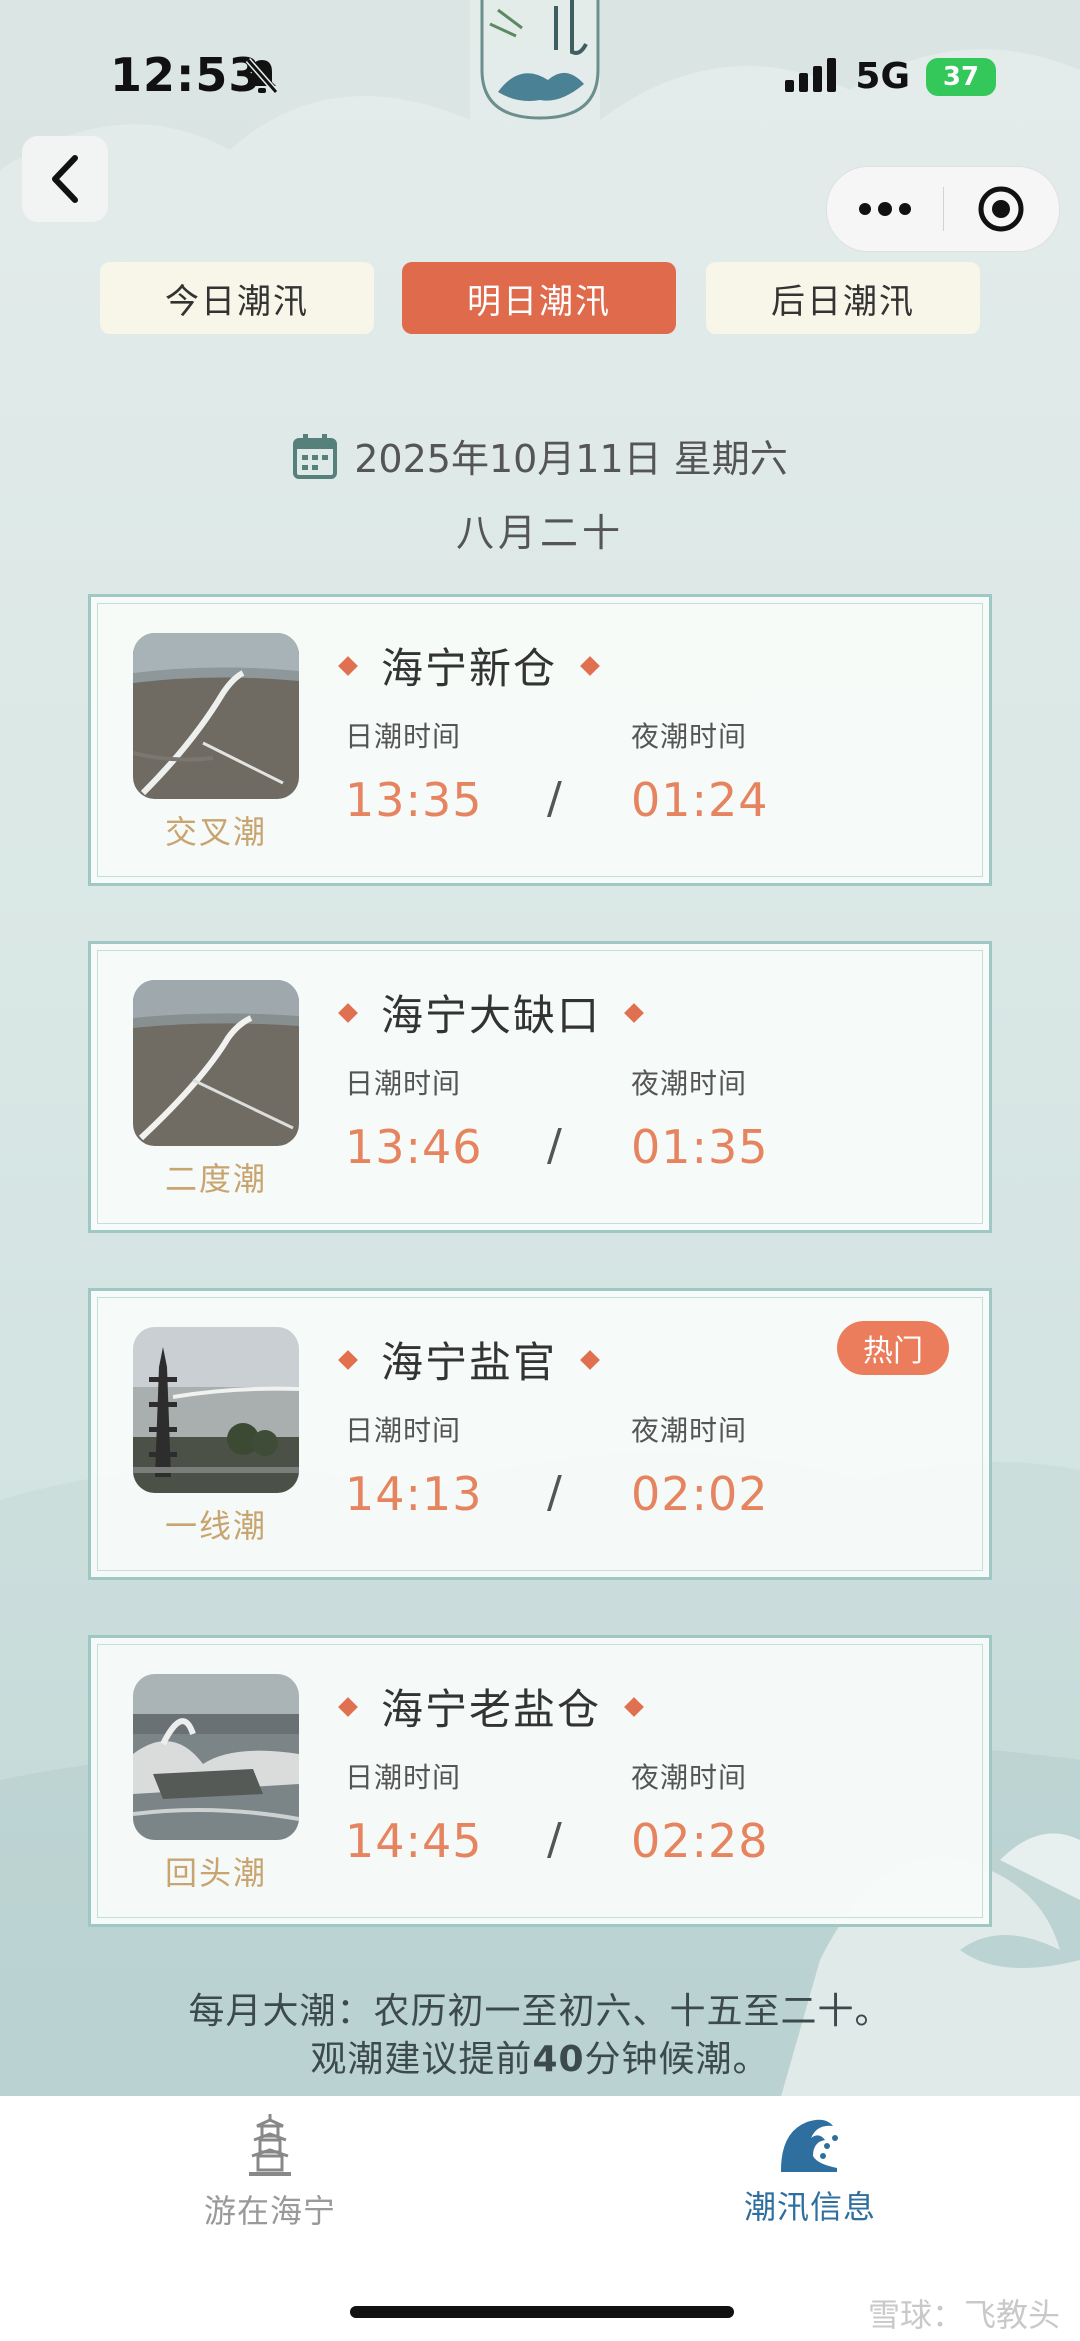 The image size is (1080, 2341). I want to click on home-indicator, so click(542, 2312).